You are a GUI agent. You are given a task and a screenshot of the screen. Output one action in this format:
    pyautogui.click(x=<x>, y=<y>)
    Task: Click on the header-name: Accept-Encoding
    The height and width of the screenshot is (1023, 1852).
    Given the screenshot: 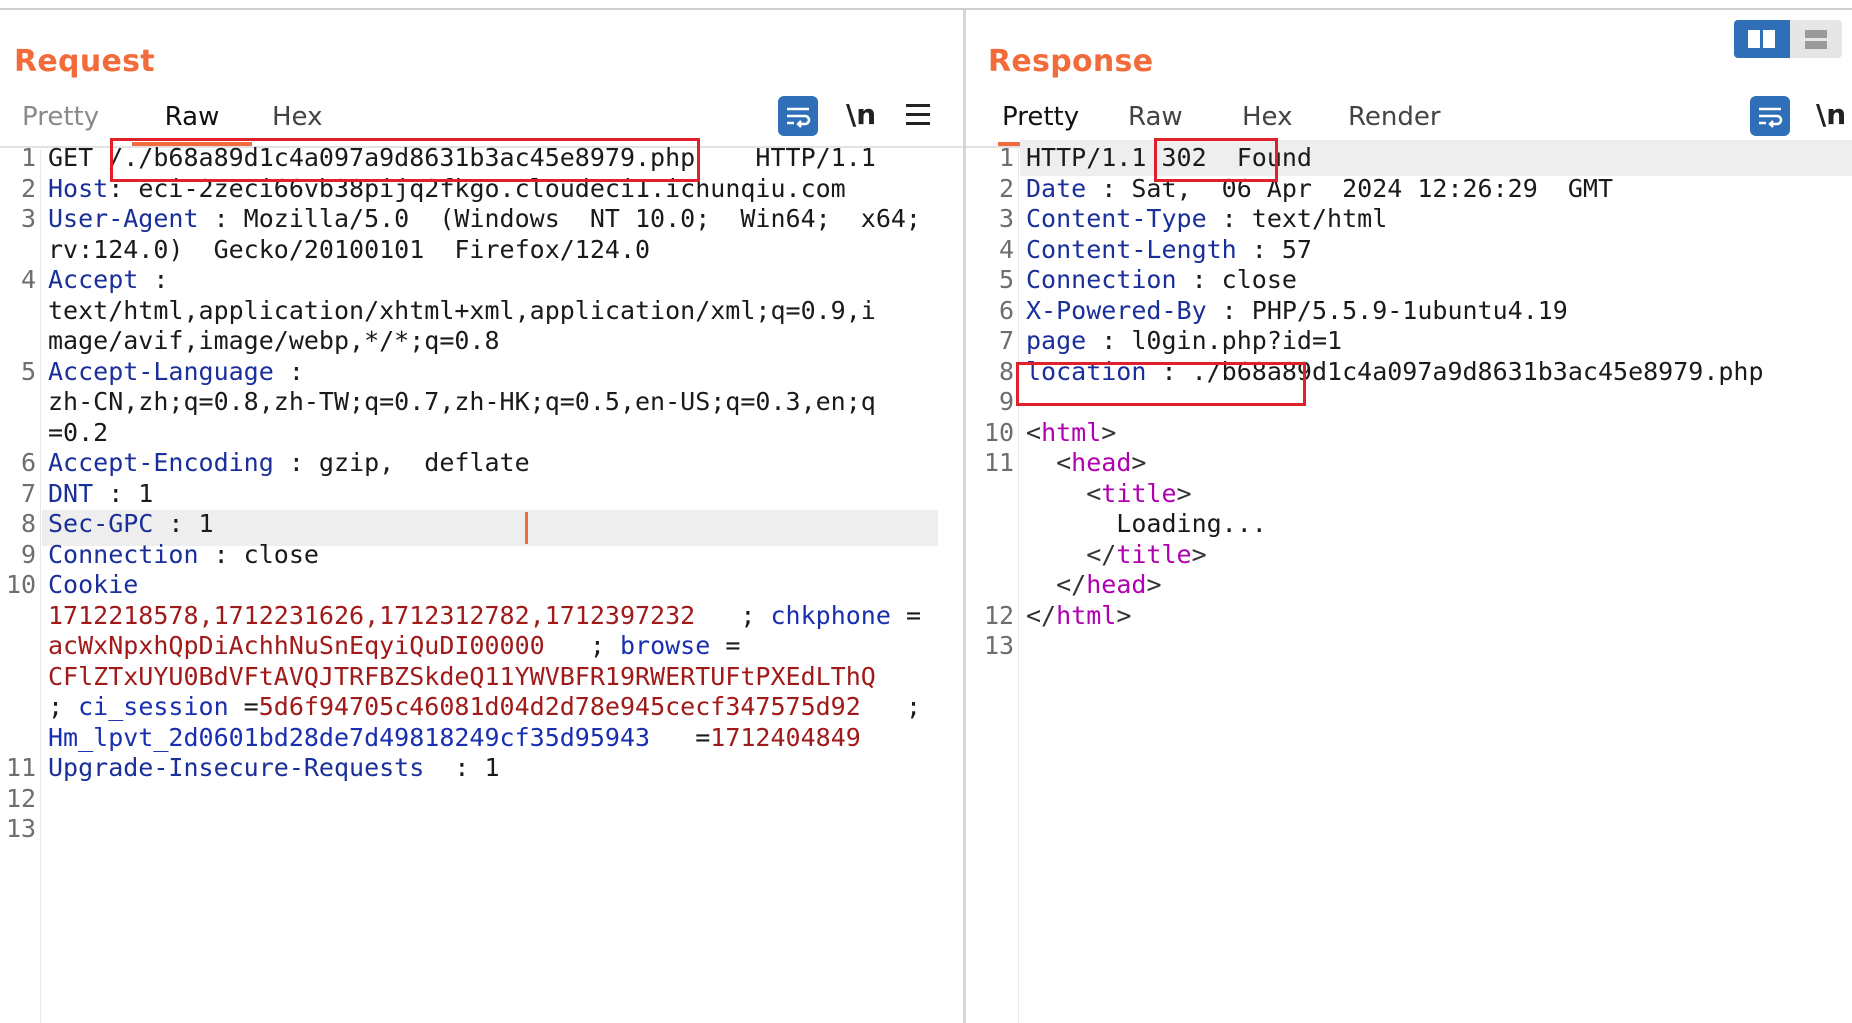 What is the action you would take?
    pyautogui.click(x=161, y=462)
    